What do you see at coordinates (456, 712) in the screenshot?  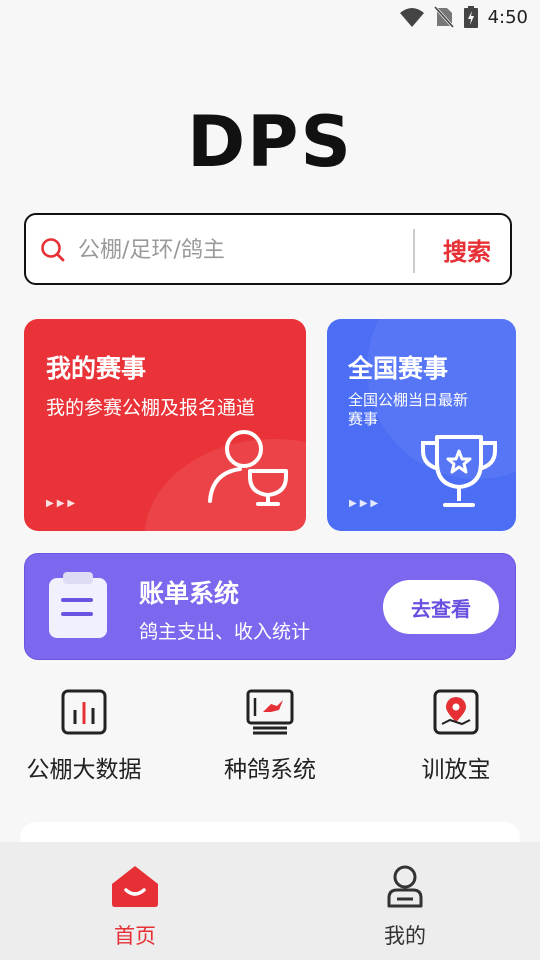 I see `map-pin-icon` at bounding box center [456, 712].